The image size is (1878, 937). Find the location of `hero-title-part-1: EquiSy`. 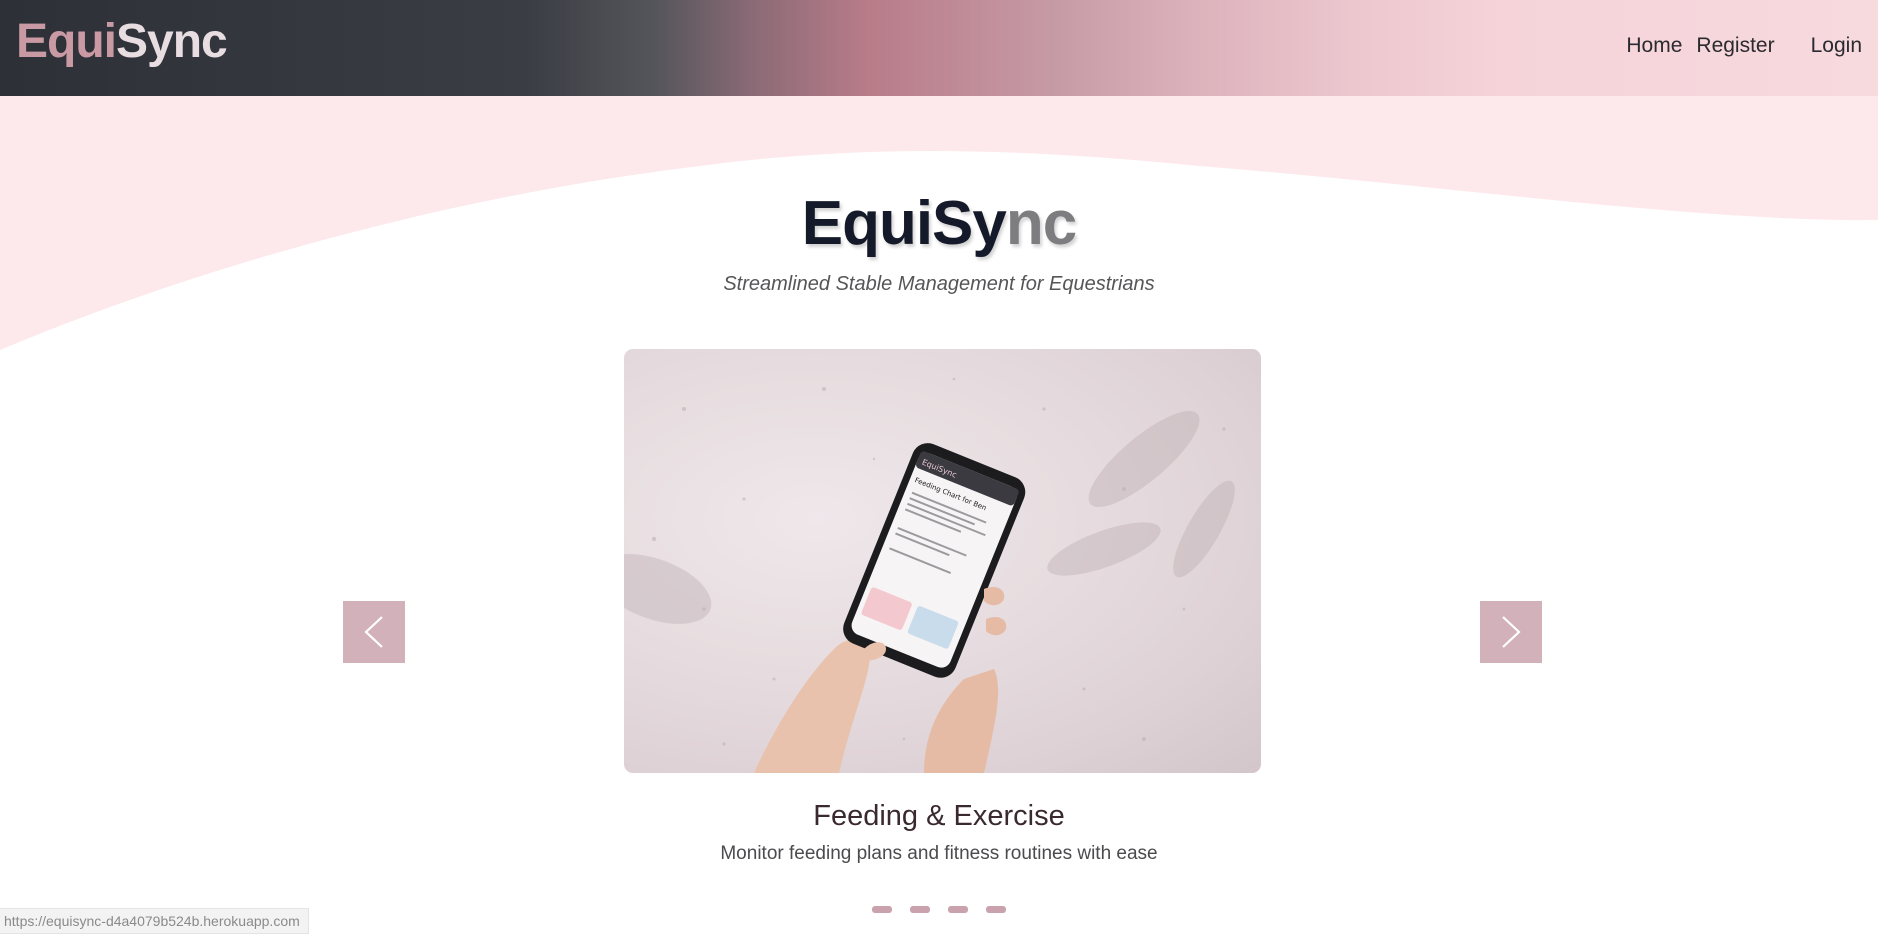

hero-title-part-1: EquiSy is located at coordinates (904, 223).